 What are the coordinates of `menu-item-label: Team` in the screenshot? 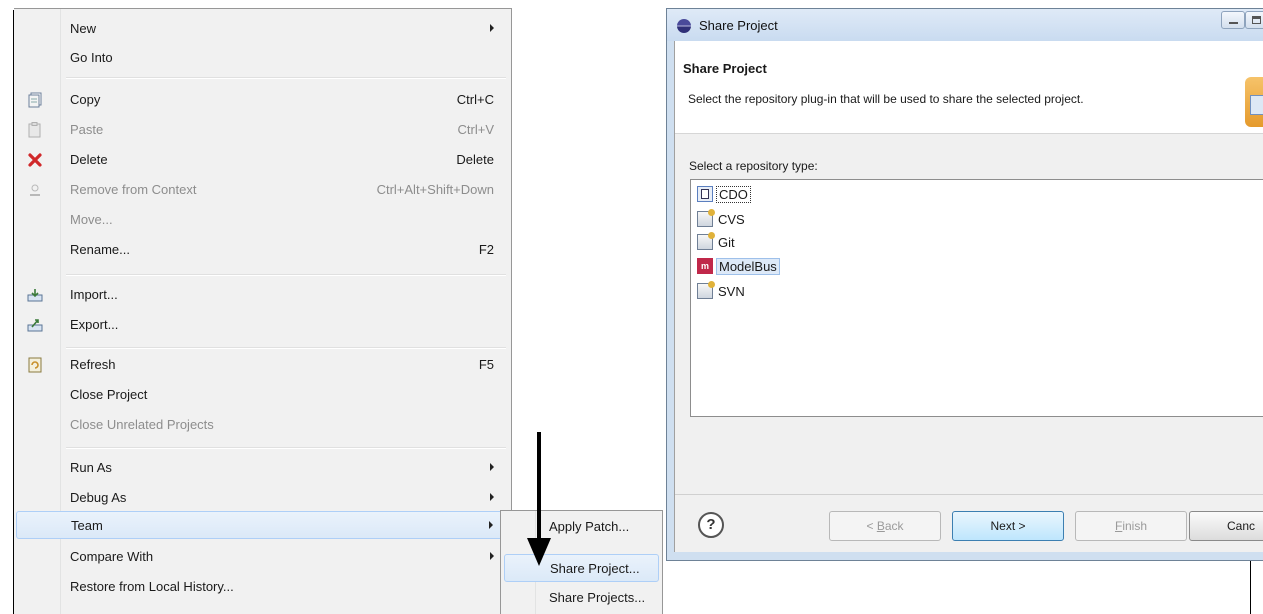 It's located at (87, 525).